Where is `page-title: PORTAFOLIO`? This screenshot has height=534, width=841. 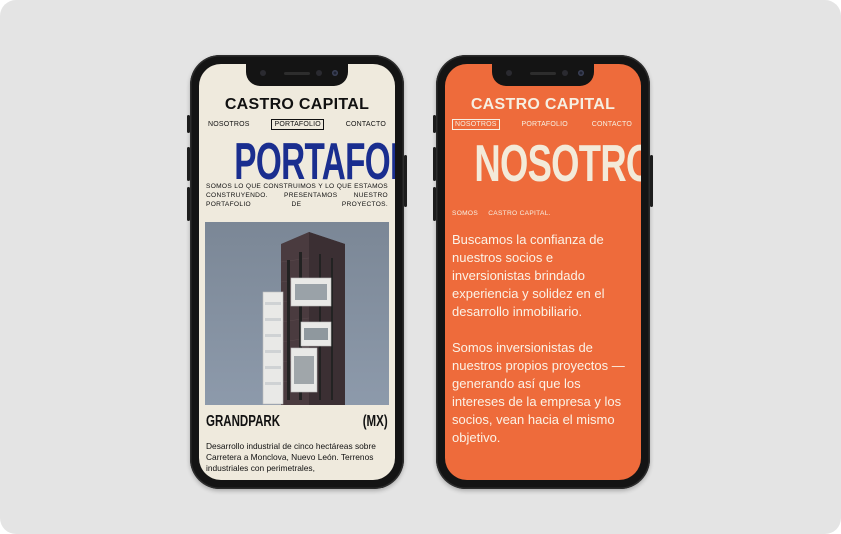 page-title: PORTAFOLIO is located at coordinates (314, 162).